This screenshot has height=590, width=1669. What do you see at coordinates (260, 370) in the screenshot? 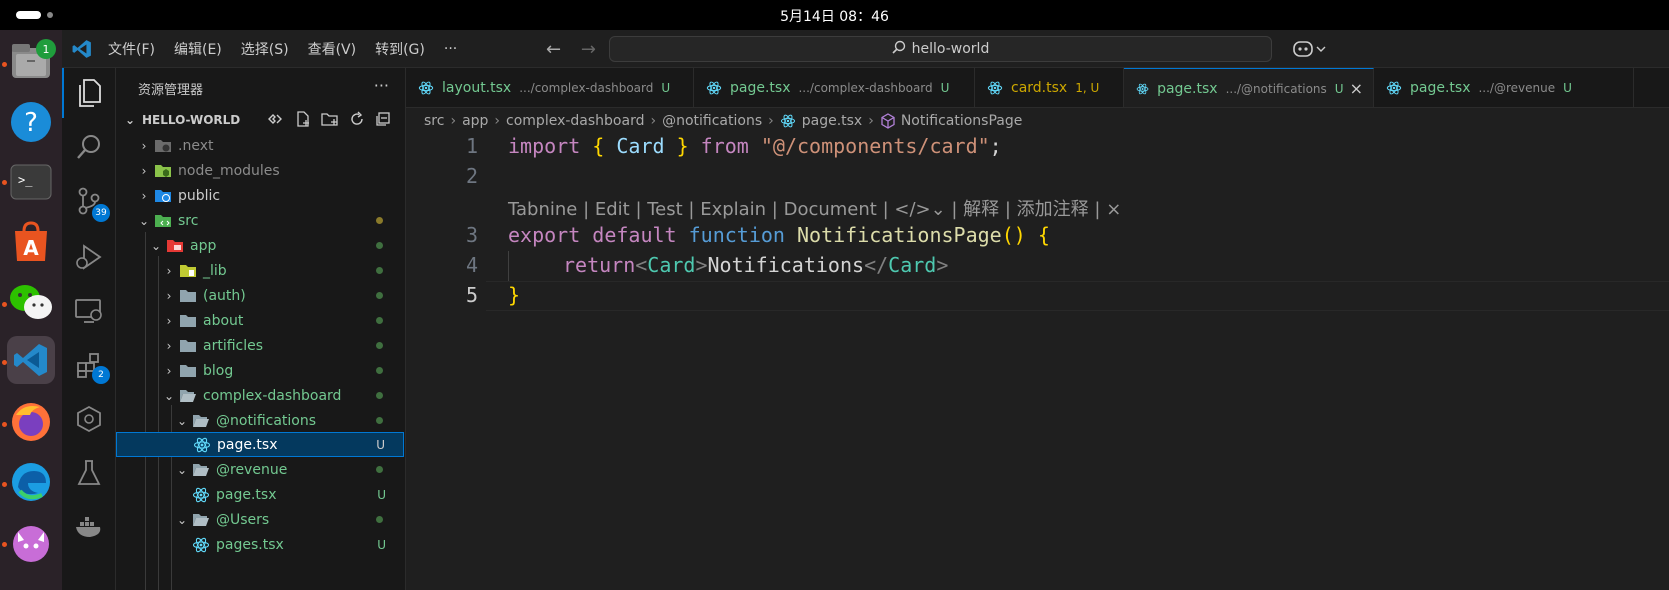
I see `tree-item-blog: › blog` at bounding box center [260, 370].